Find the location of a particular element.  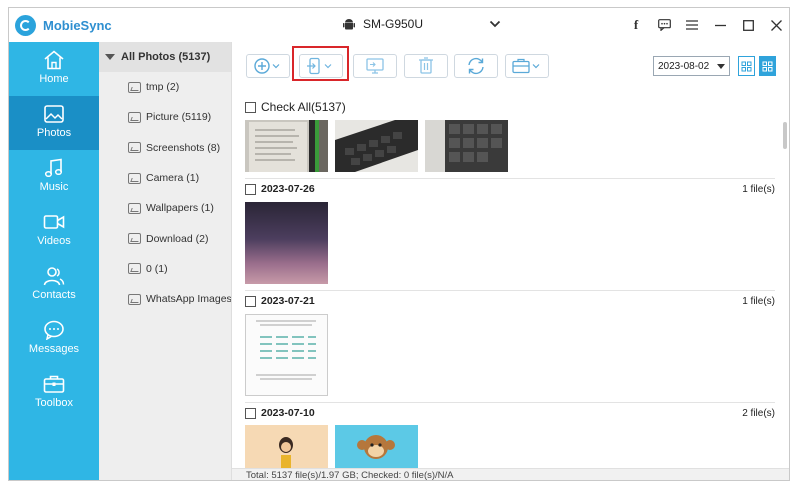

date-group-header: 2023-07-21 1 file(s) is located at coordinates (510, 301).